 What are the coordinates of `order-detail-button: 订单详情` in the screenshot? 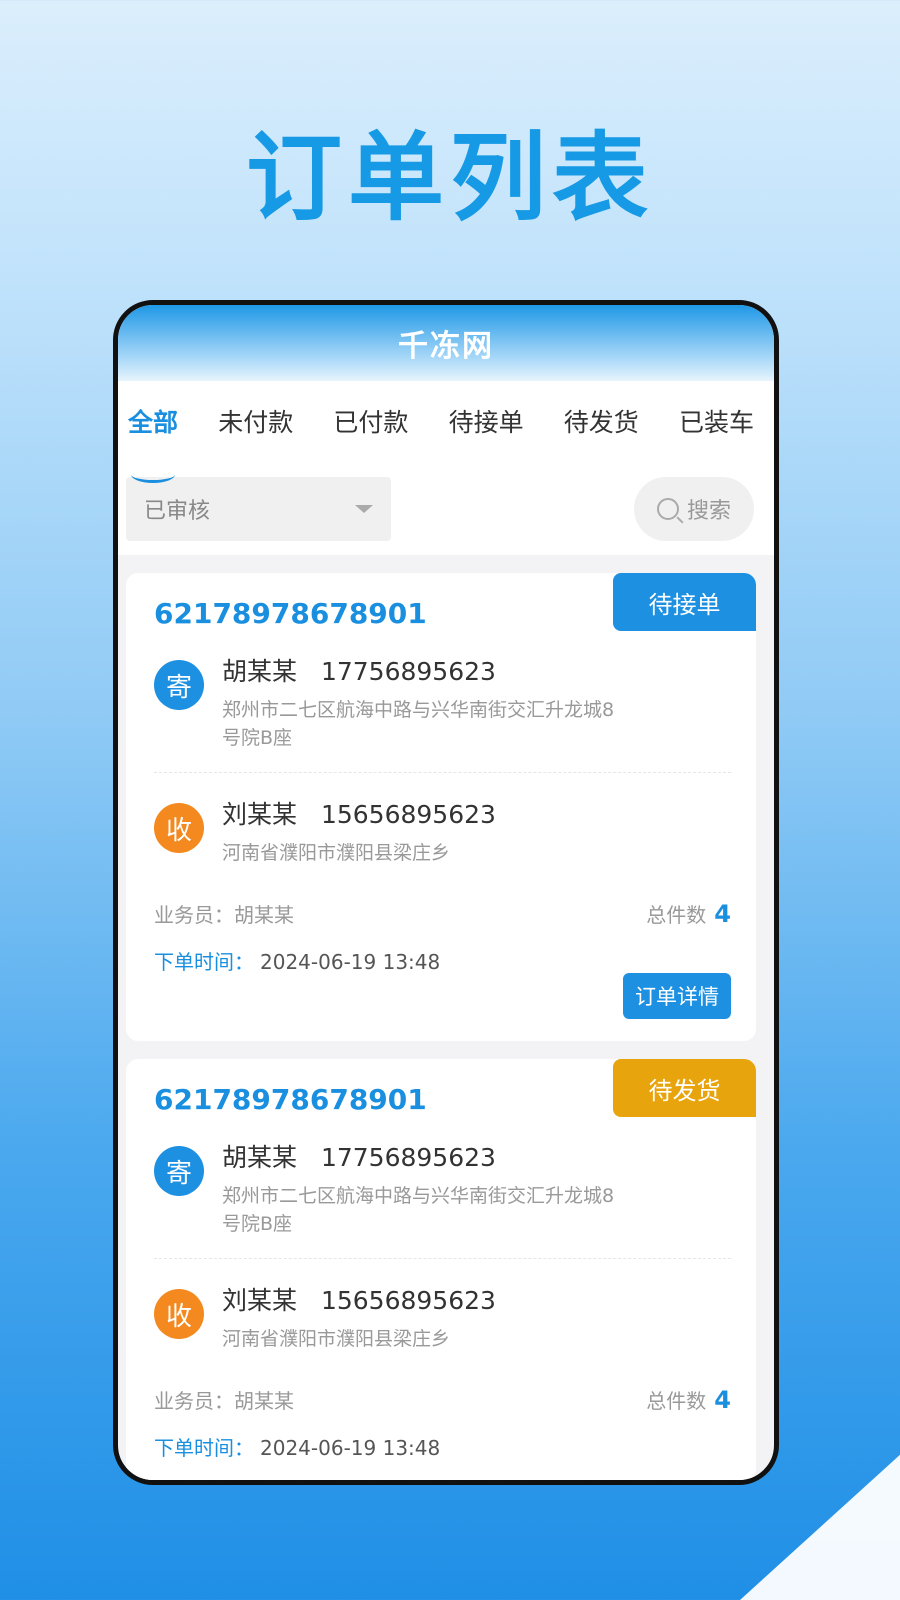 It's located at (677, 996).